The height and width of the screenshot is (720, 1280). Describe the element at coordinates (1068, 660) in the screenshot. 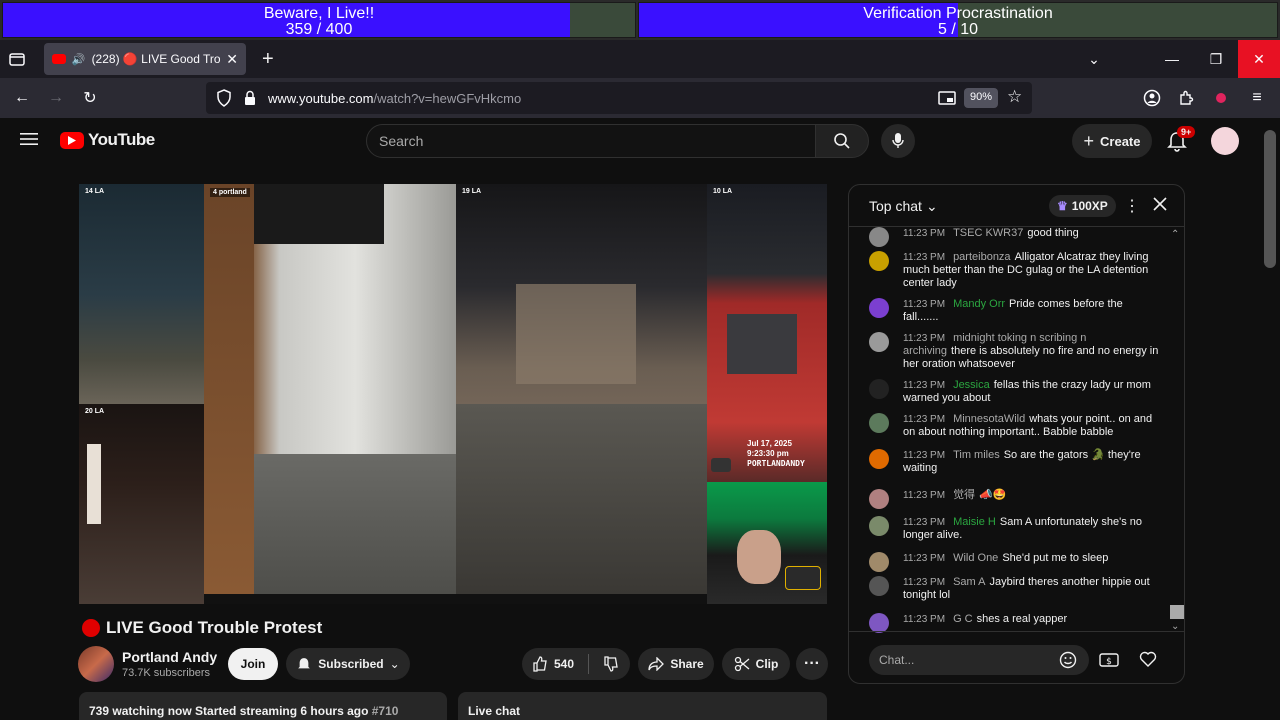

I see `emoji-icon` at that location.